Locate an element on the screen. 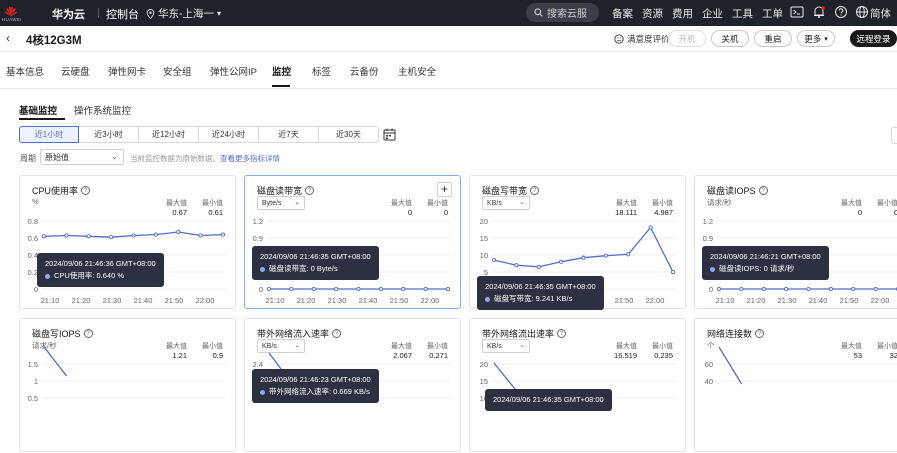 The image size is (897, 453). calendar-icon is located at coordinates (389, 134).